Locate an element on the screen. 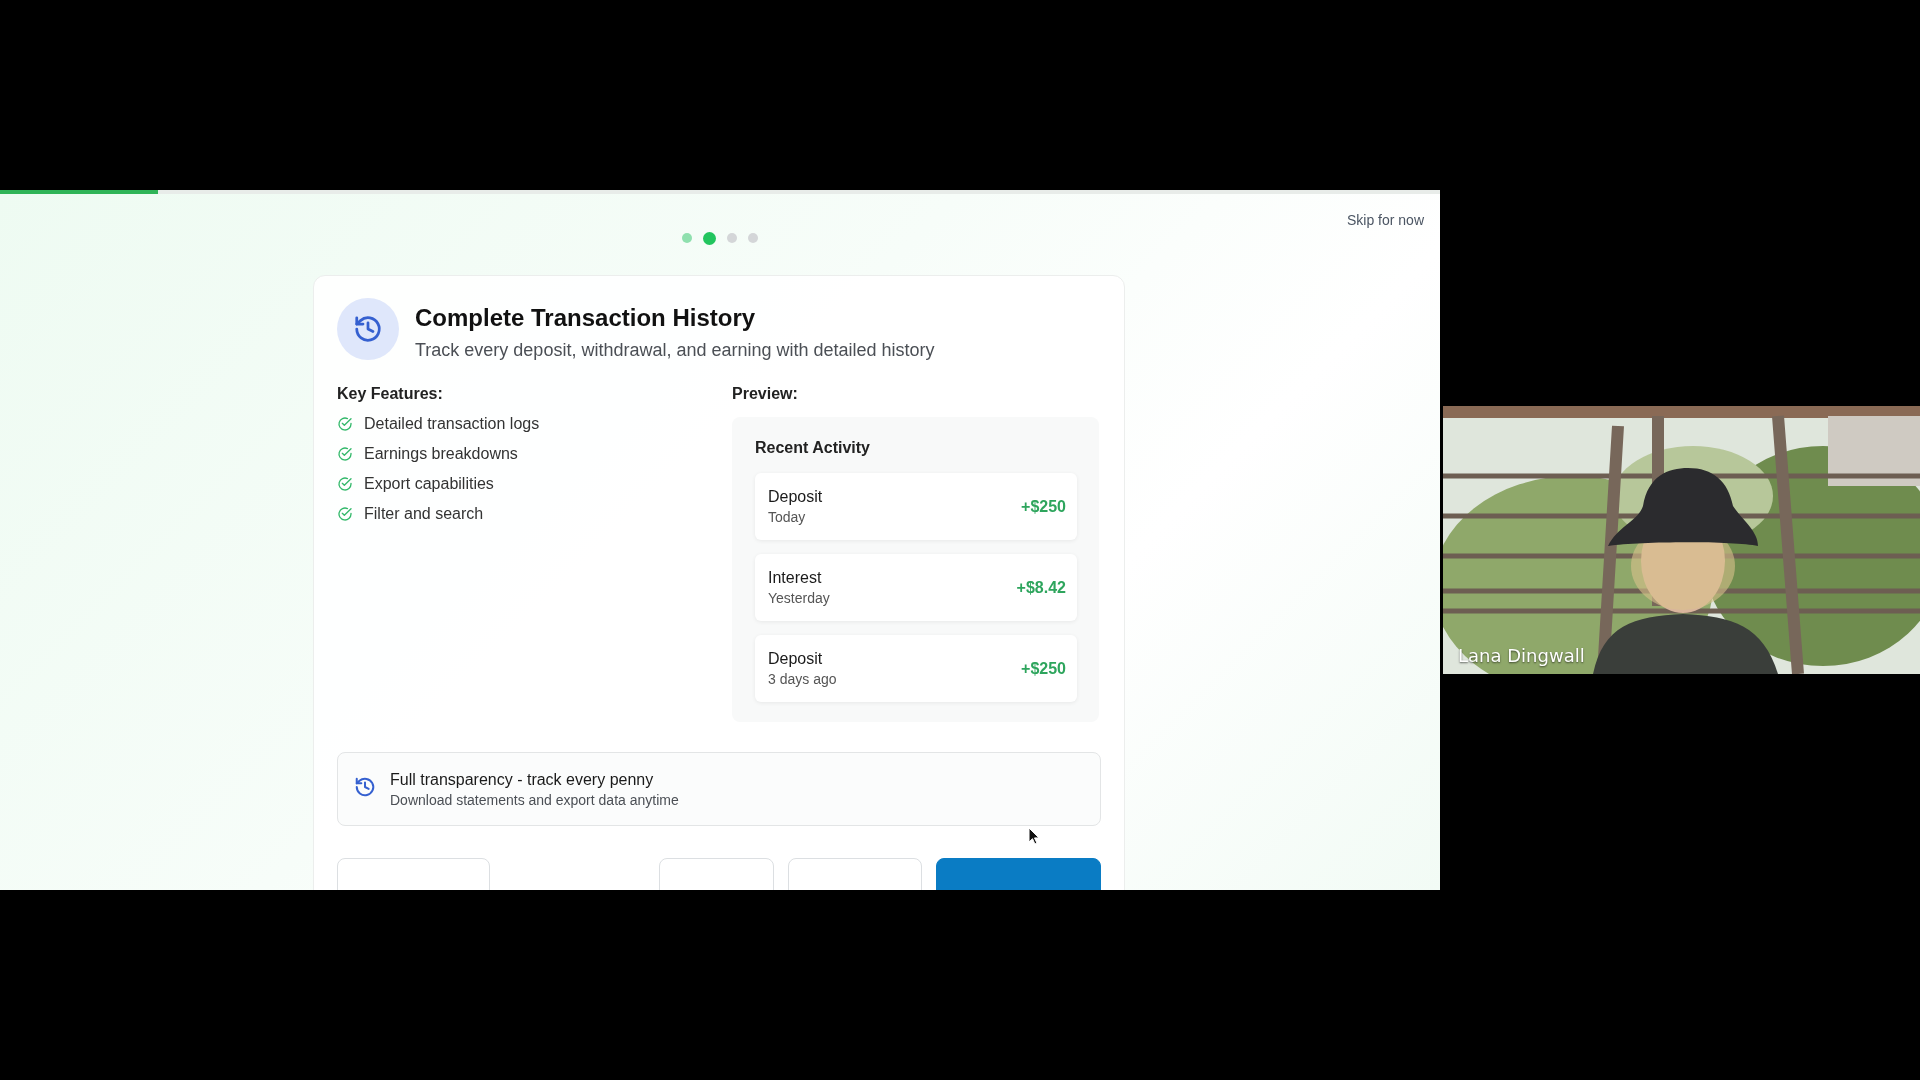  banner-title: Full transparency - track every penny is located at coordinates (522, 779).